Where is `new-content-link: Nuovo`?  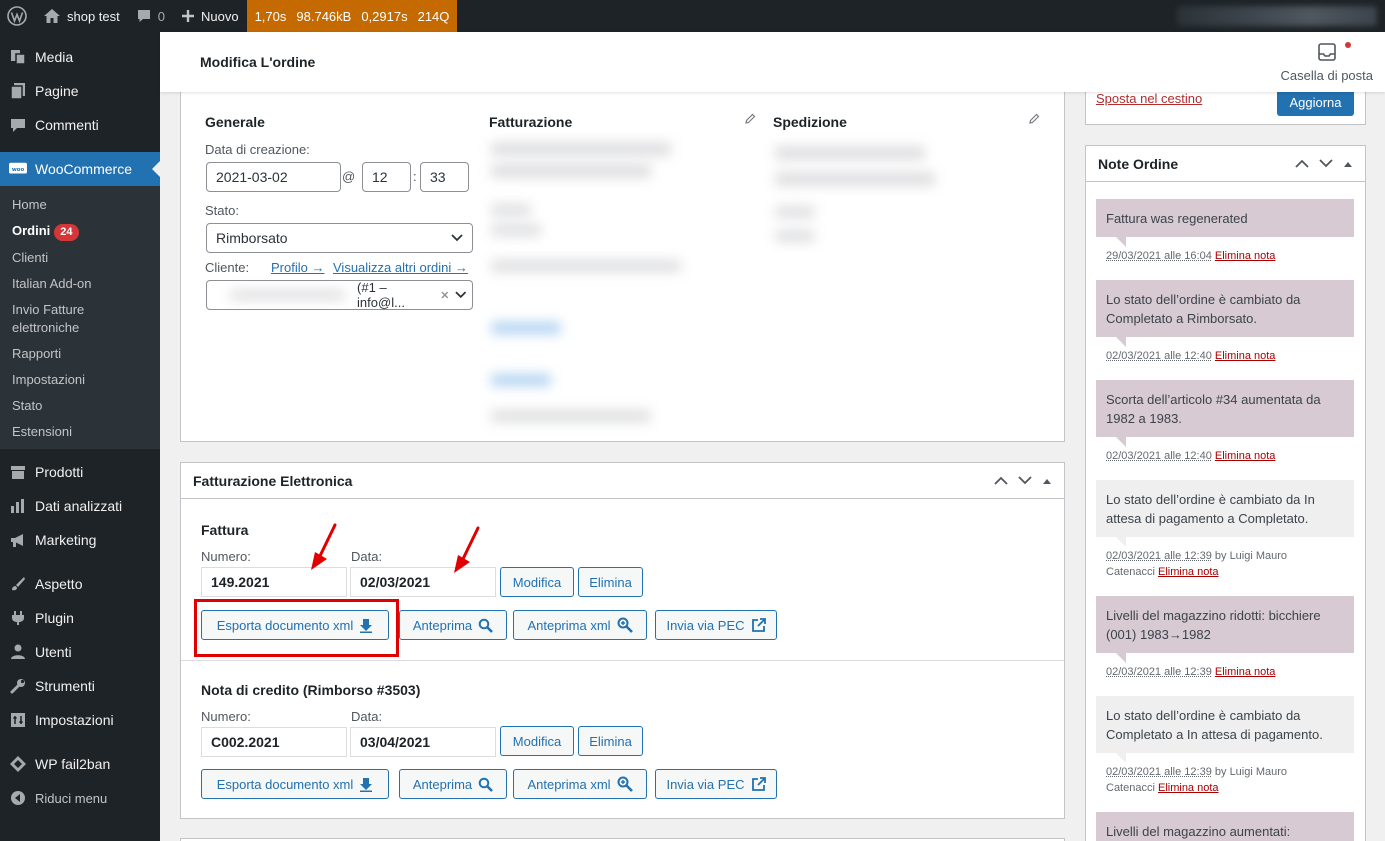 new-content-link: Nuovo is located at coordinates (210, 16).